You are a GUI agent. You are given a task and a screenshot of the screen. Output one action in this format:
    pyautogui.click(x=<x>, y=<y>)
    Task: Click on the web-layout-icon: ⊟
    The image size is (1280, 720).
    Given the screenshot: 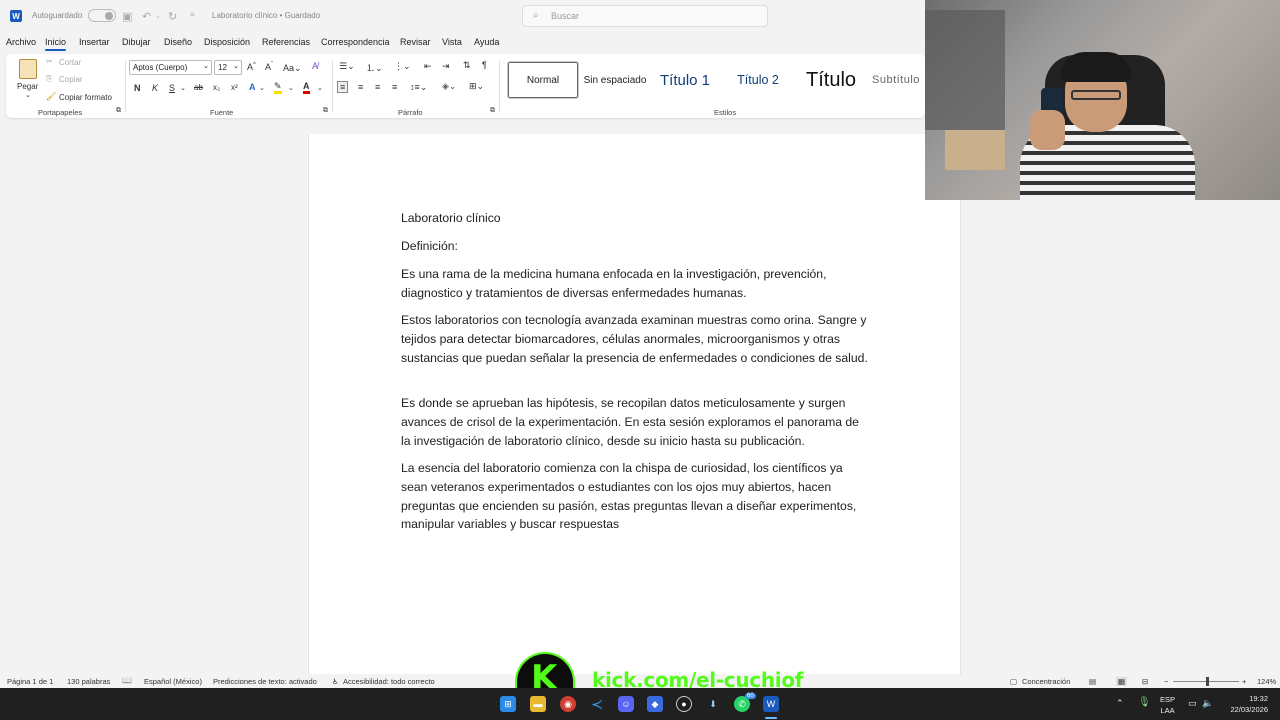 What is the action you would take?
    pyautogui.click(x=1145, y=681)
    